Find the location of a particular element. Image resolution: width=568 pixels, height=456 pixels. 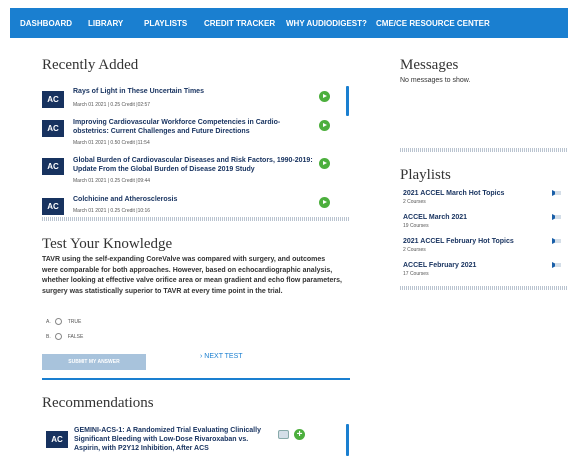

course-meta: March 01 2021 | 0.25 Credit |10:16 is located at coordinates (112, 211).